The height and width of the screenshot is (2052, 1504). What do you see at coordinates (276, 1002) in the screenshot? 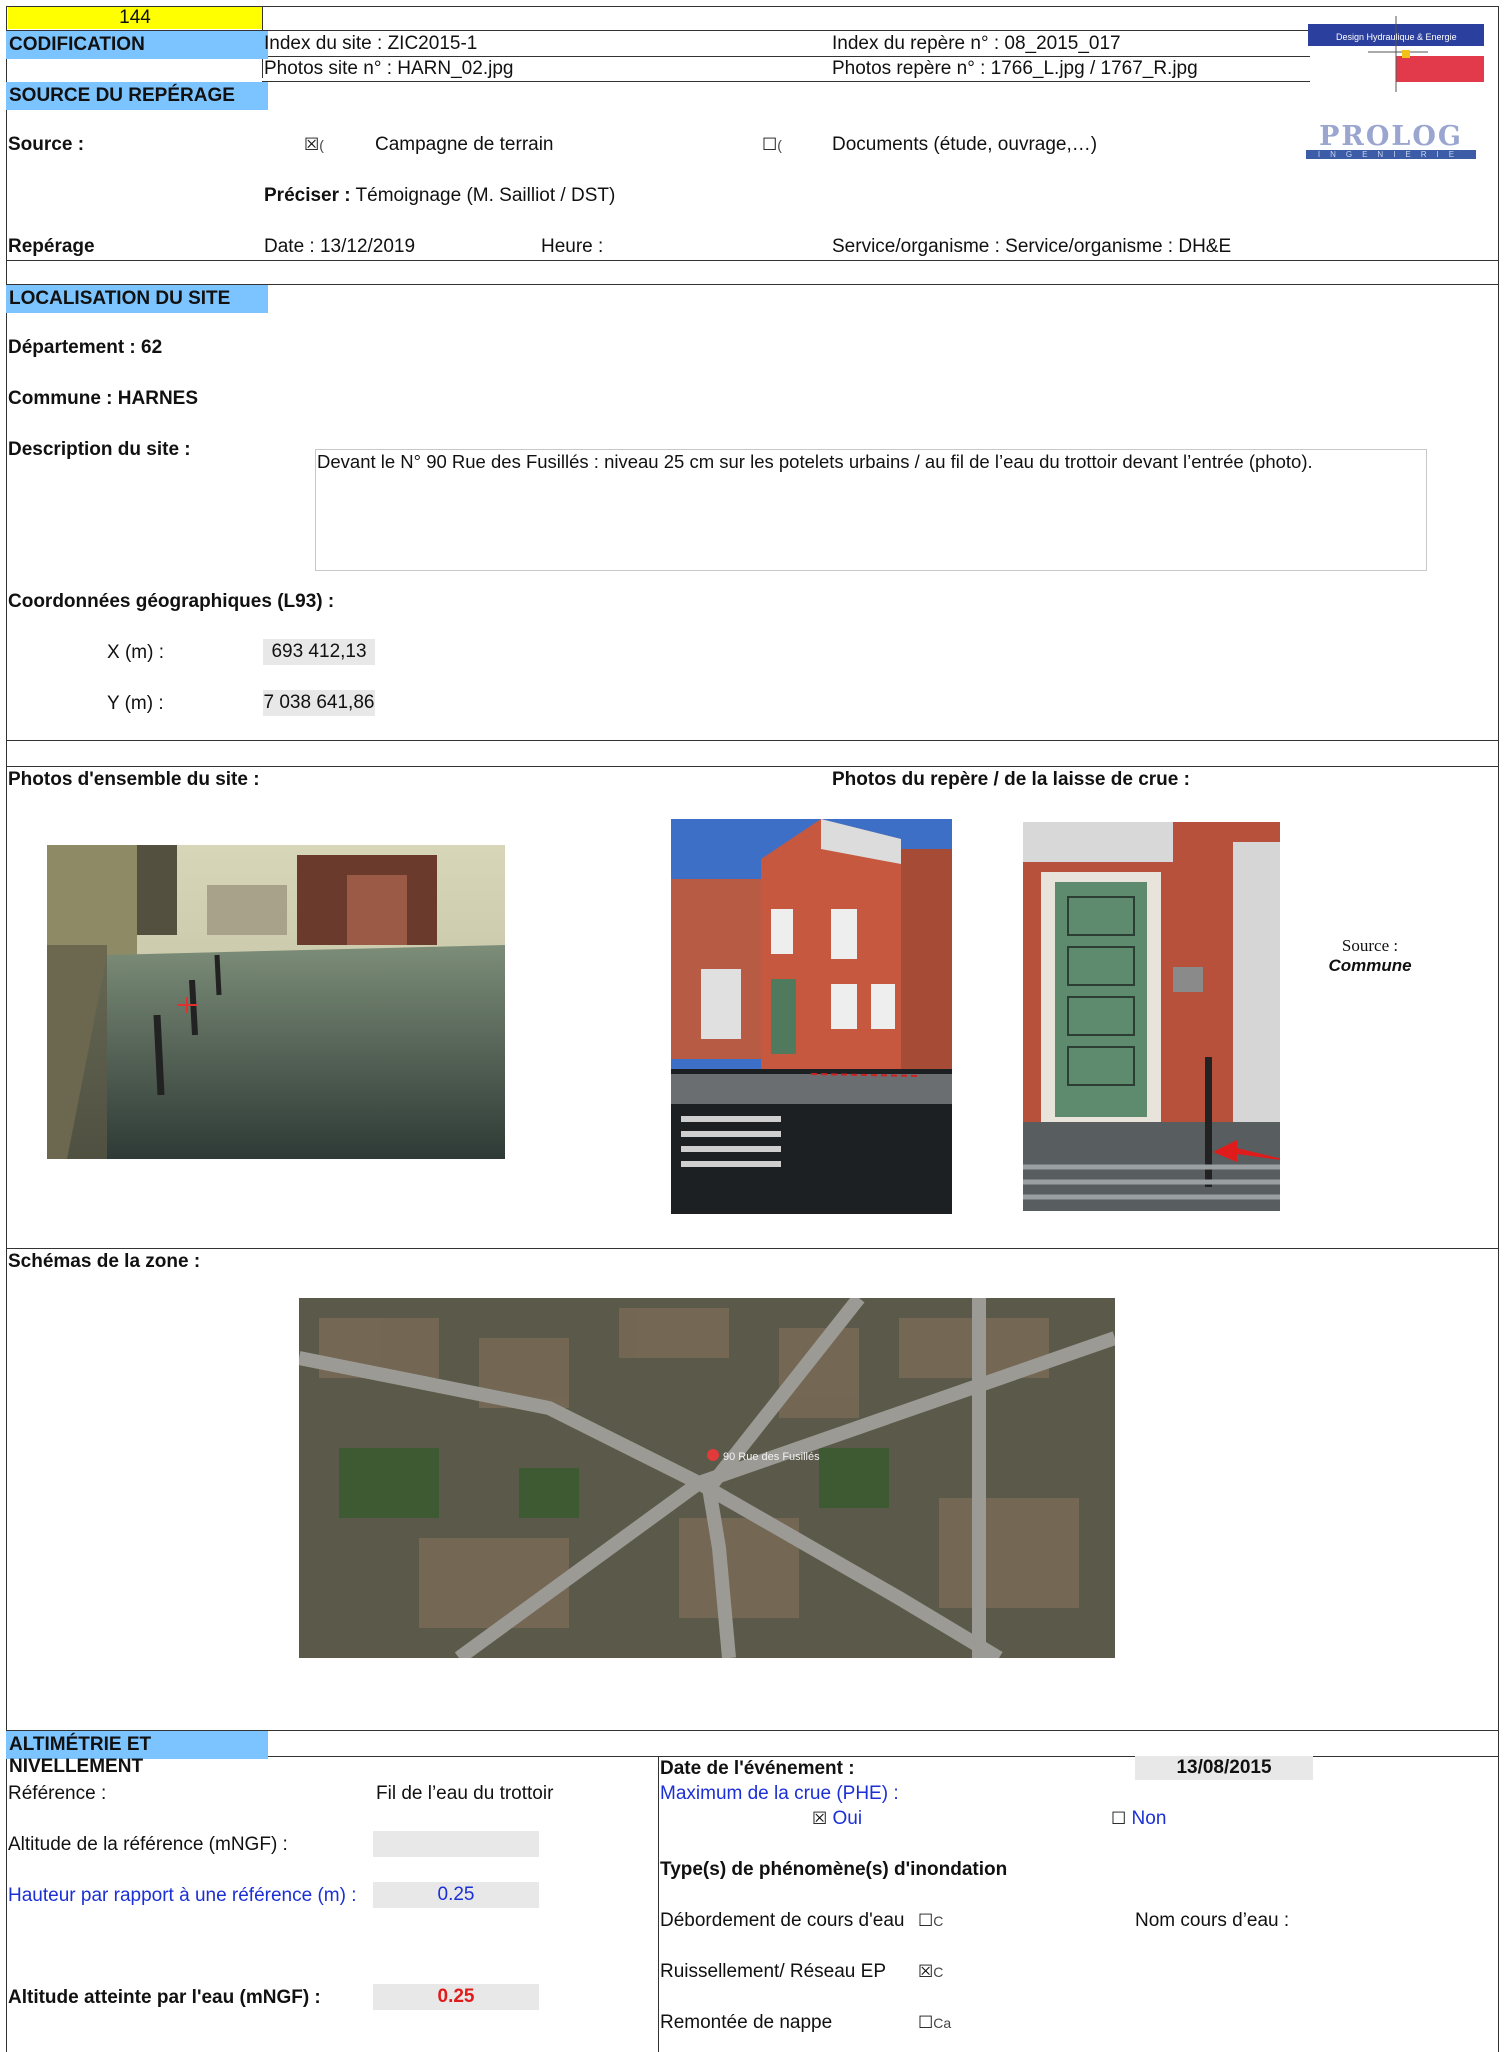
I see `site-overview-photo` at bounding box center [276, 1002].